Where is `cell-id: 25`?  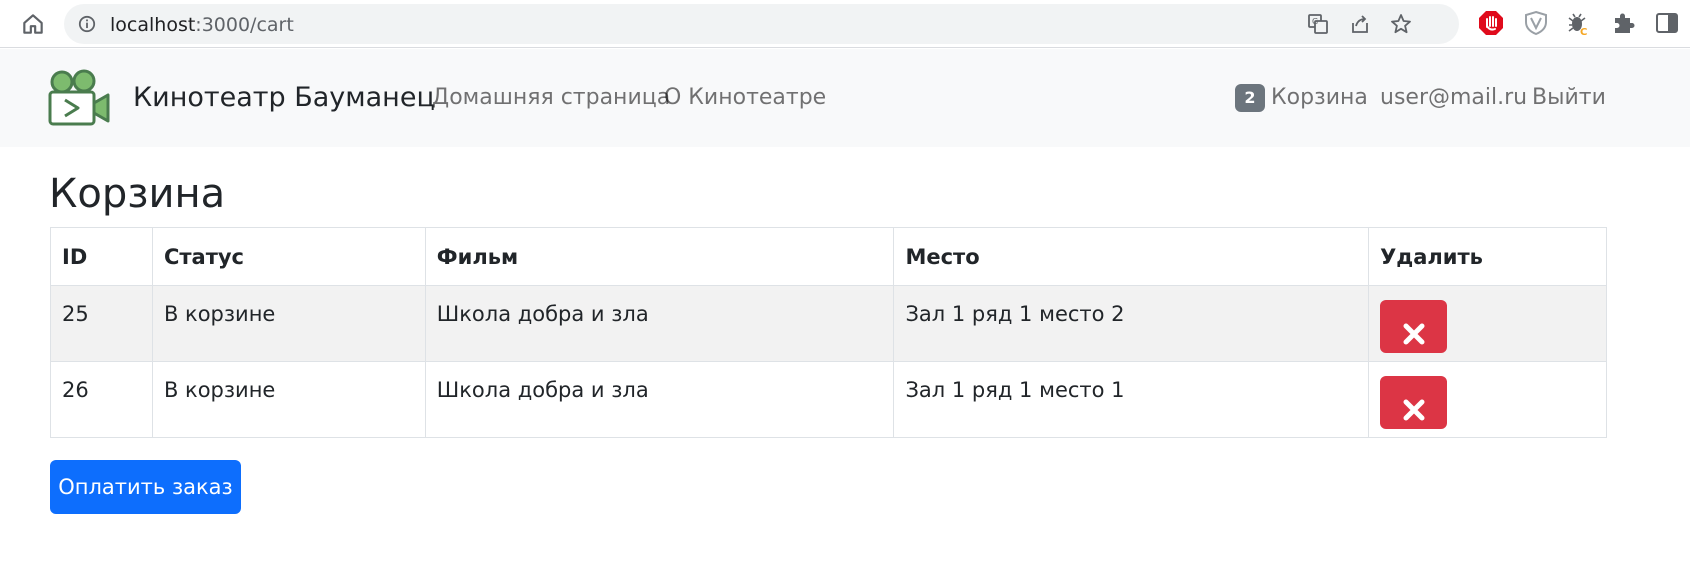 cell-id: 25 is located at coordinates (101, 323).